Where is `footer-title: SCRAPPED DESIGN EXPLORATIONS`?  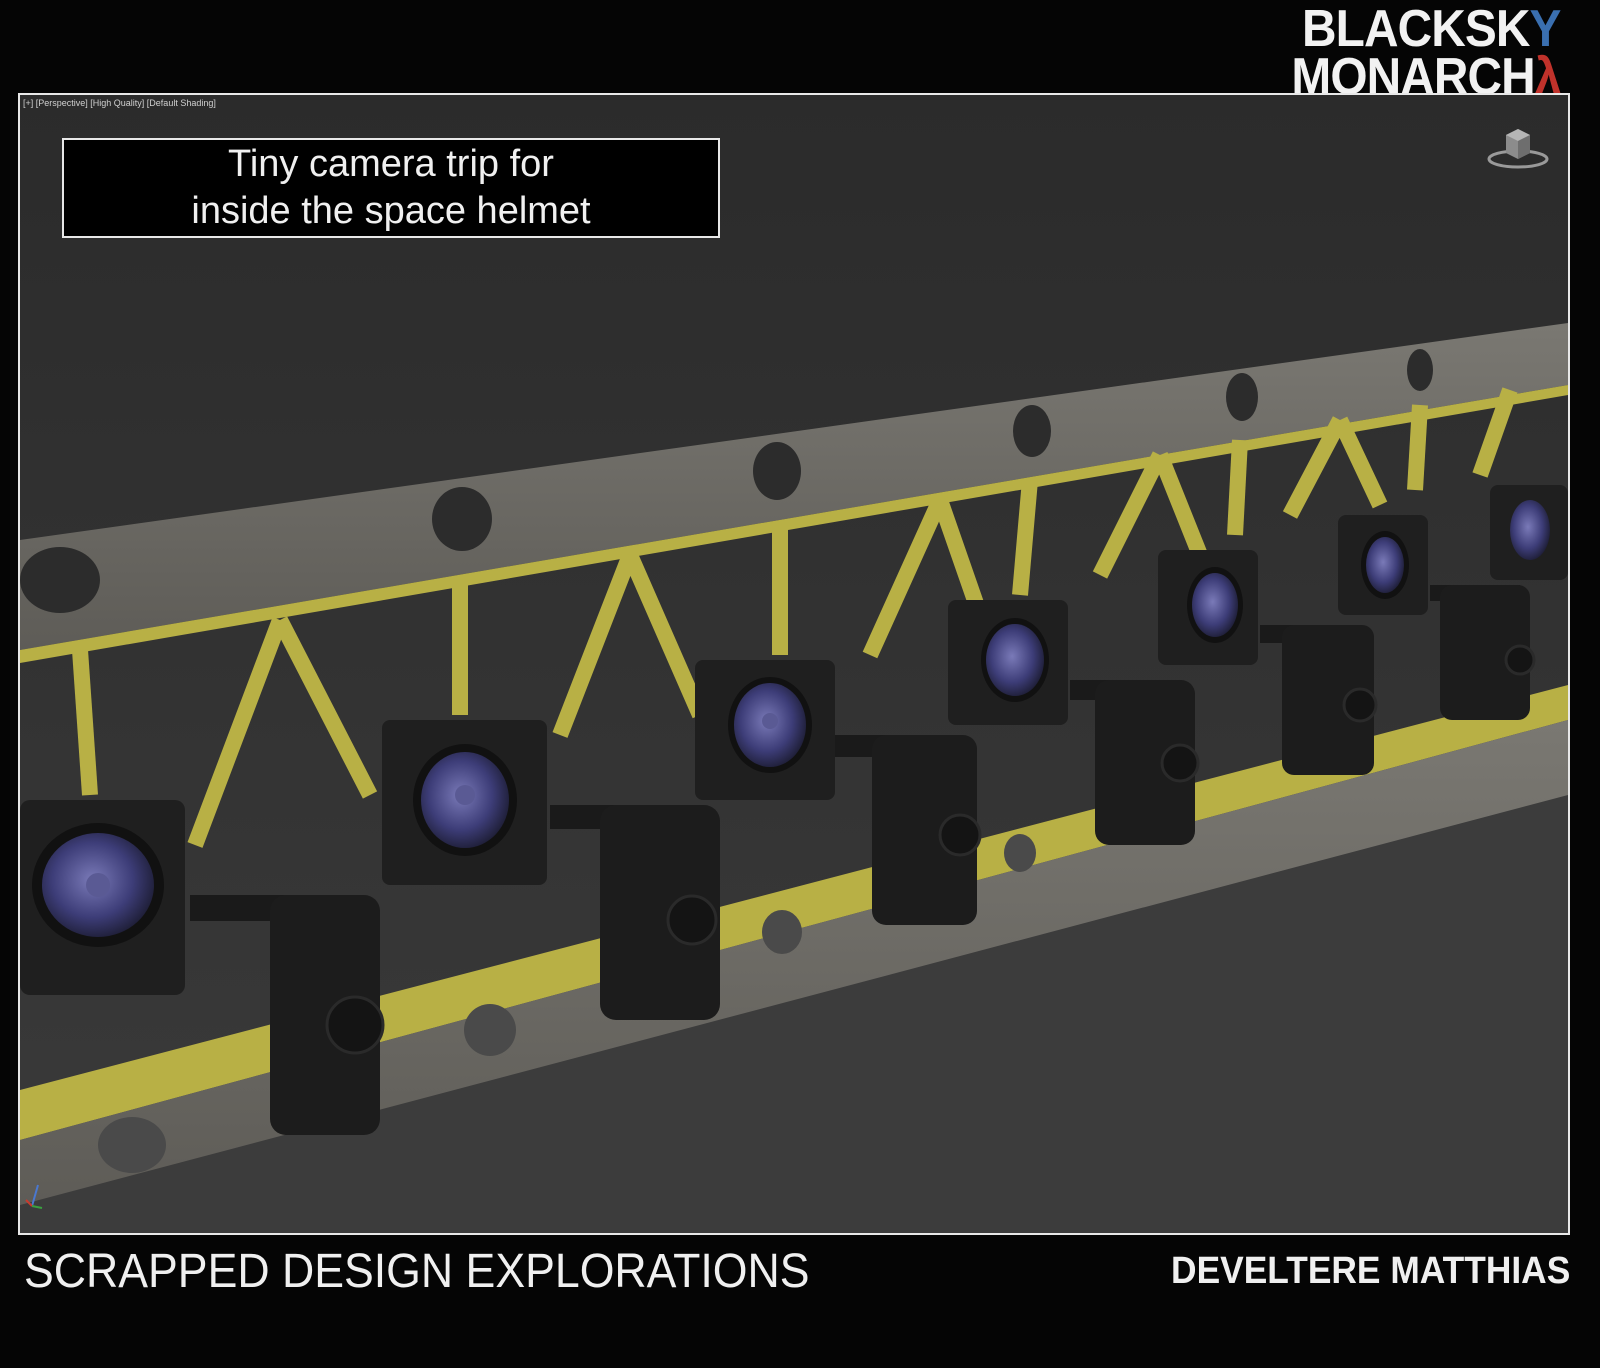
footer-title: SCRAPPED DESIGN EXPLORATIONS is located at coordinates (417, 1271).